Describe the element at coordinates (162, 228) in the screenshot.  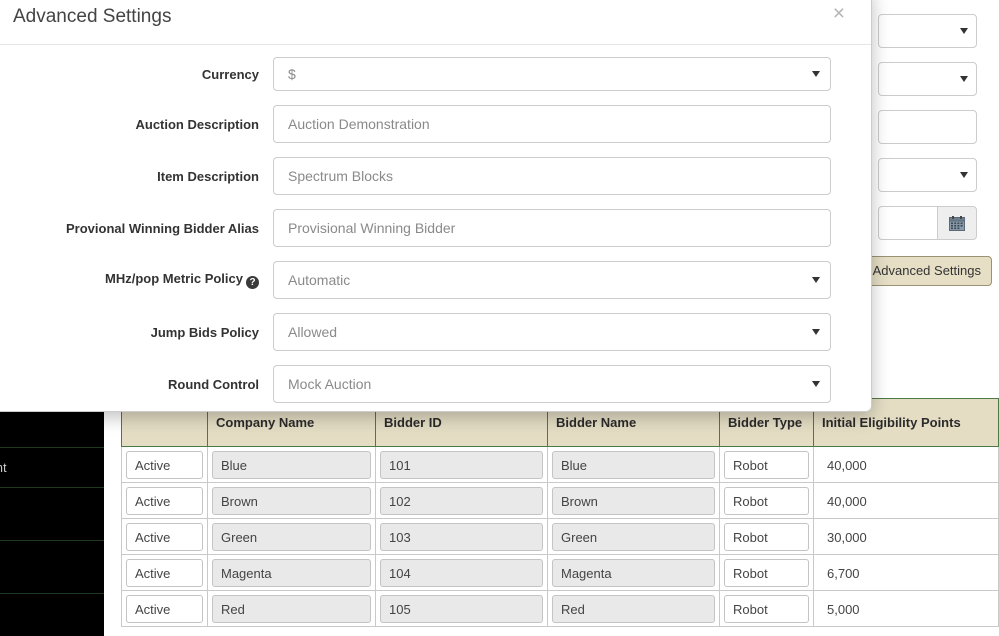
I see `label-text: Provional Winning Bidder Alias` at that location.